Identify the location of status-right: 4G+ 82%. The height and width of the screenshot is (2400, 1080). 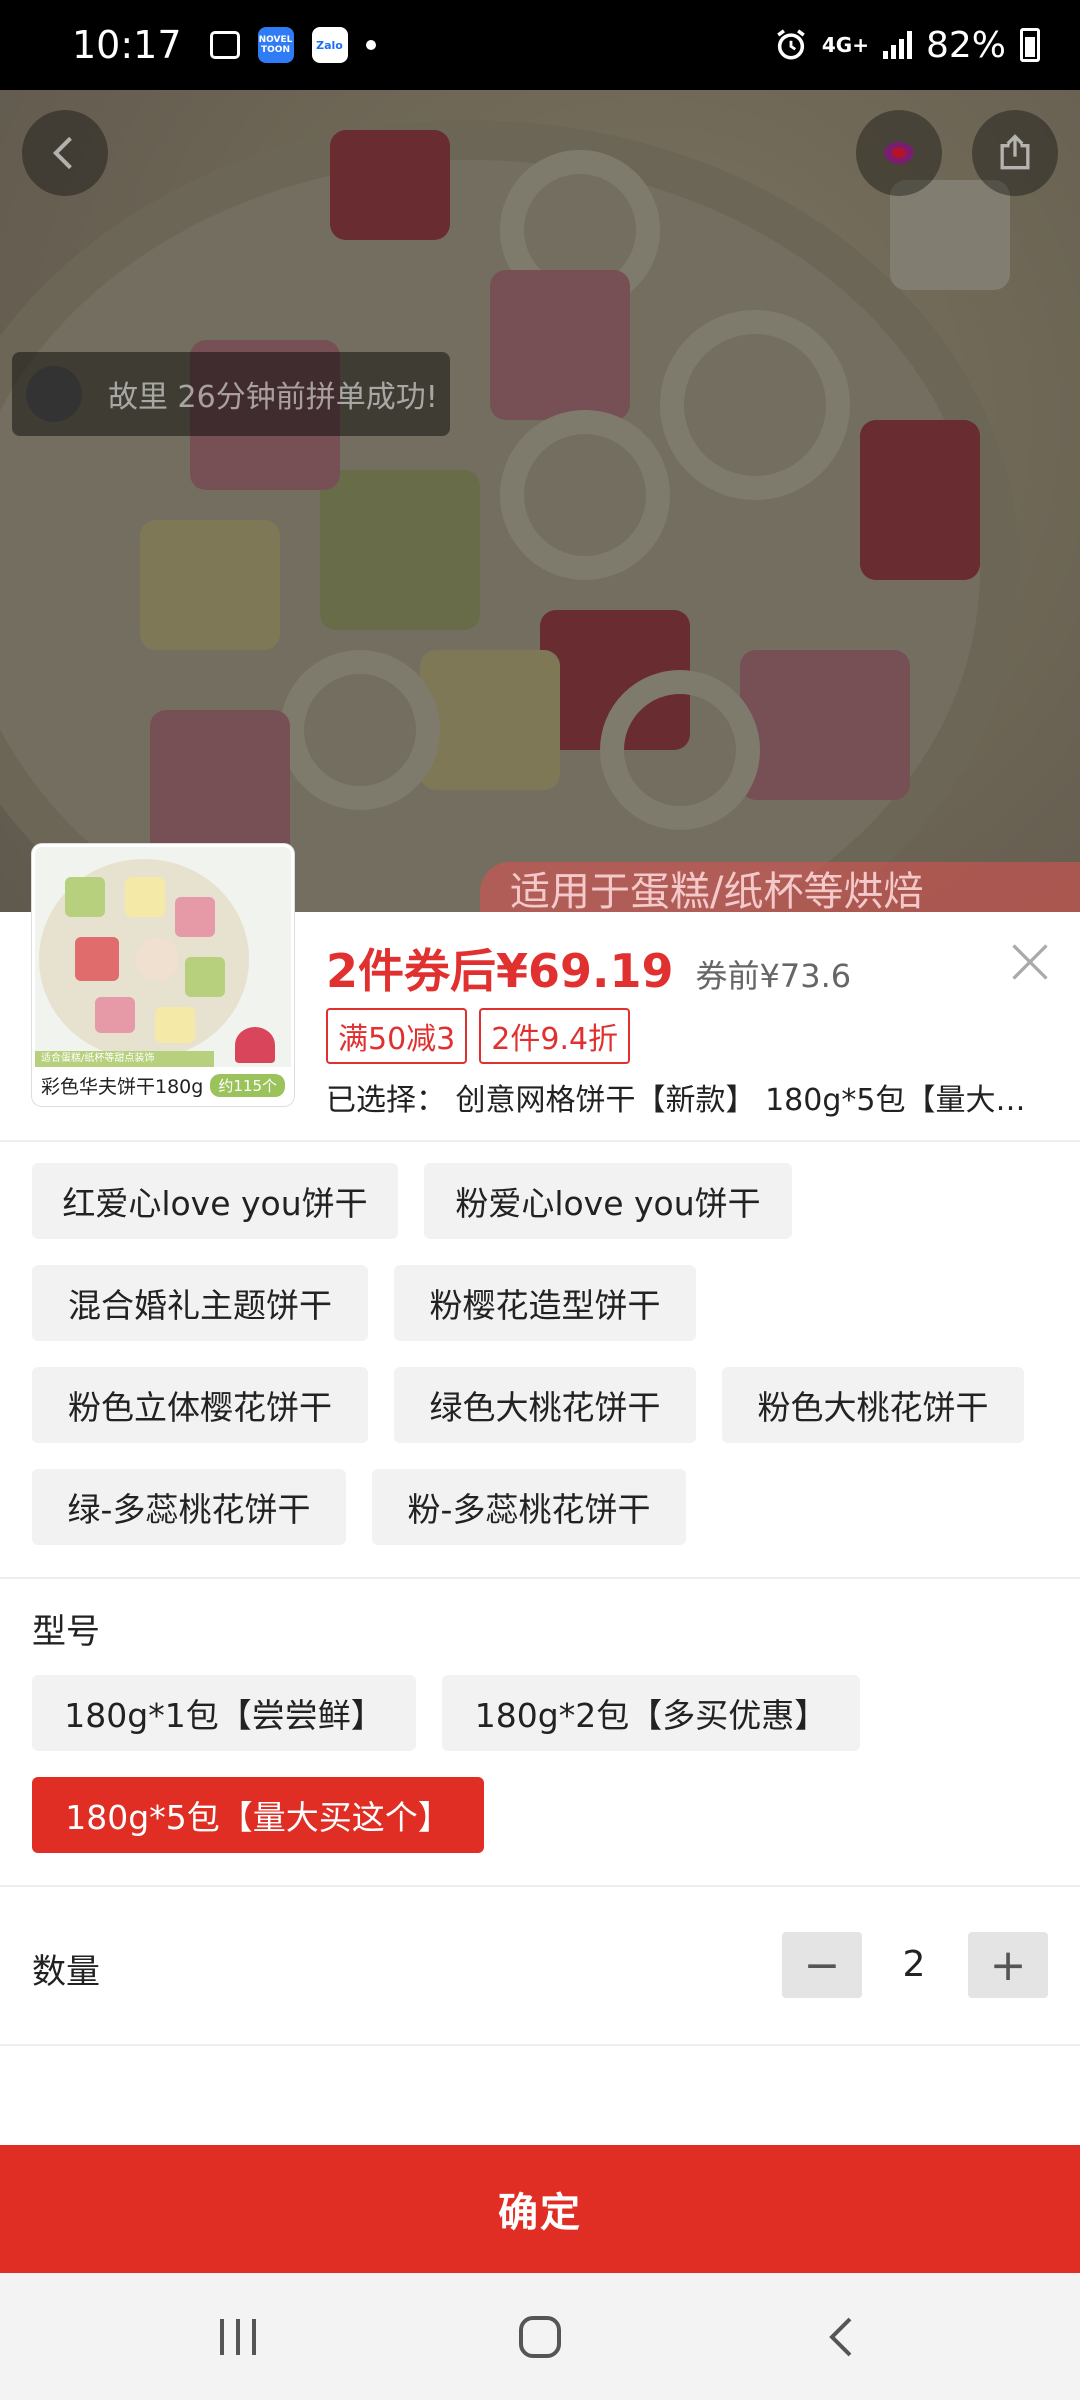
(907, 45).